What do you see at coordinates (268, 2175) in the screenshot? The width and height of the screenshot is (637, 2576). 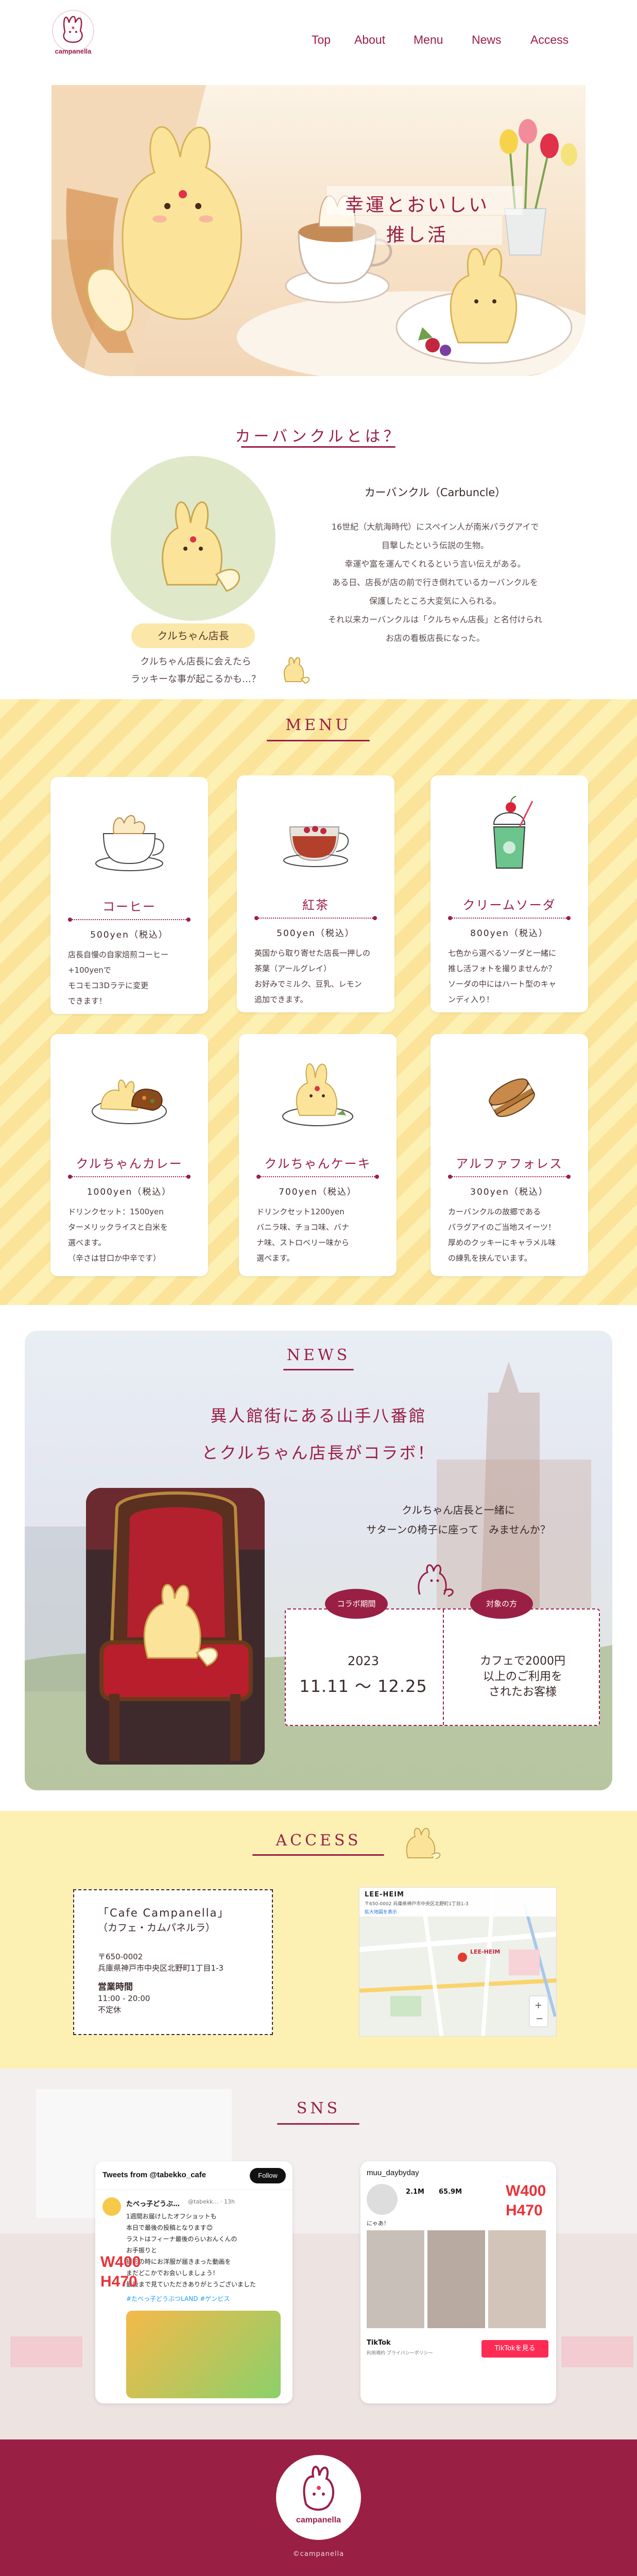 I see `twitter-follow-button: Follow` at bounding box center [268, 2175].